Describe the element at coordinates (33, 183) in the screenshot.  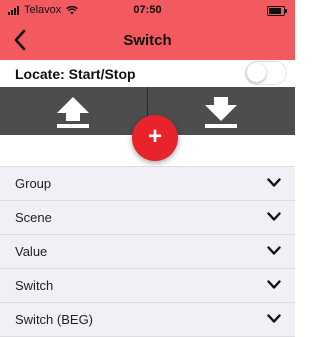
I see `list-item-label: Group` at that location.